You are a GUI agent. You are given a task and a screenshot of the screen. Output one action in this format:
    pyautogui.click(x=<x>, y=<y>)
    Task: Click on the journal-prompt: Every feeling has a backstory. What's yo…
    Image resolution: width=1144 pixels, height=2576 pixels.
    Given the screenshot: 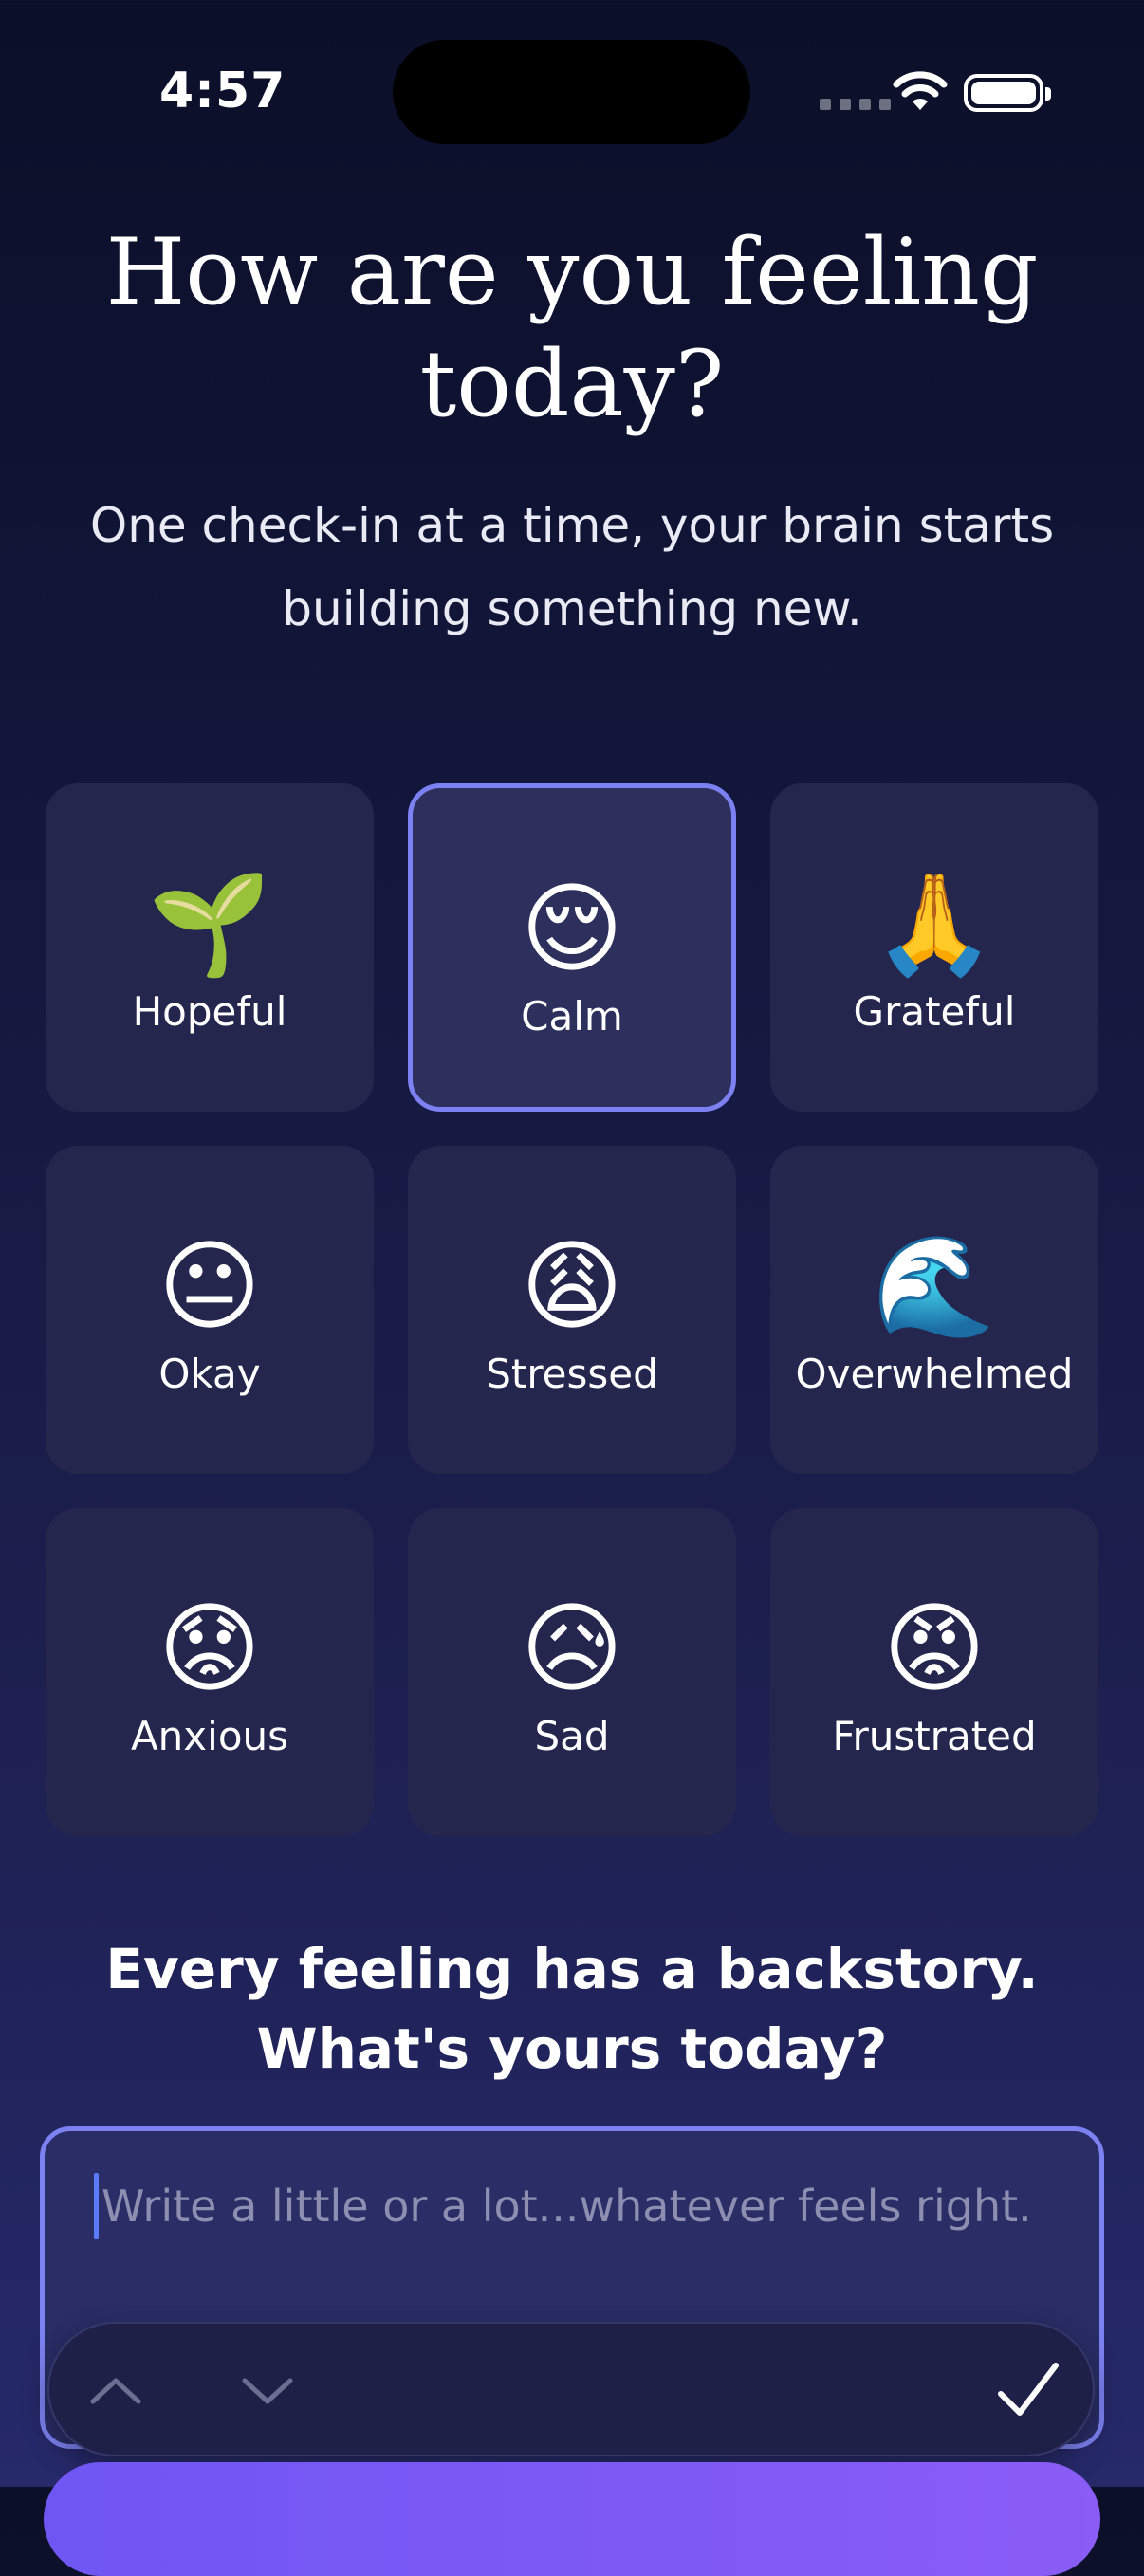 What is the action you would take?
    pyautogui.click(x=572, y=2009)
    